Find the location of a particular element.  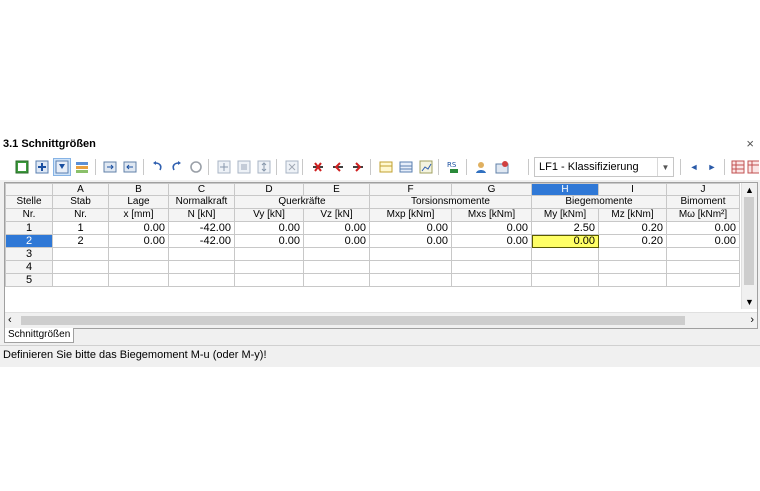

filter-icon is located at coordinates (62, 167).